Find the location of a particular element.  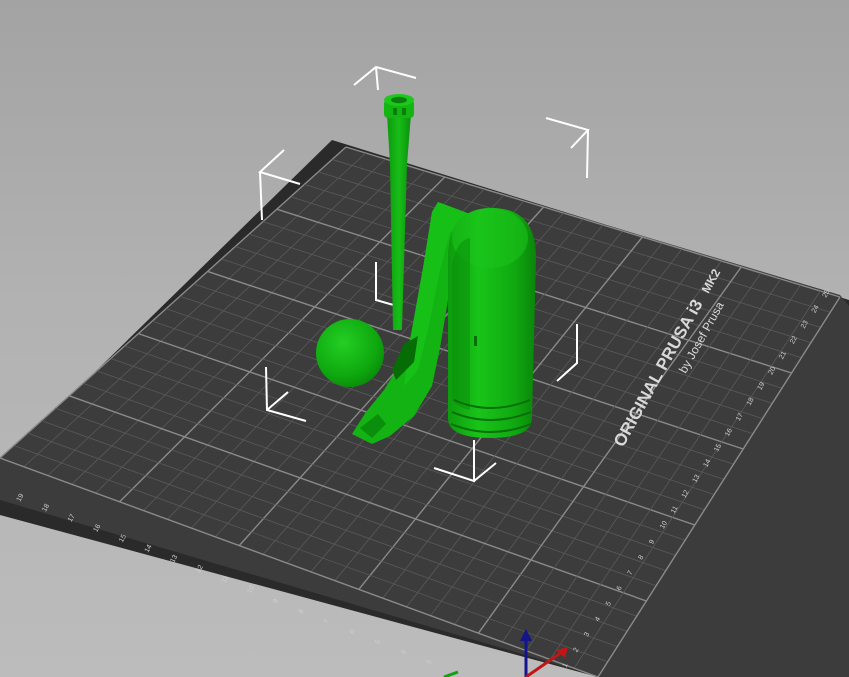

bed-edge-number: 9 is located at coordinates (276, 601).